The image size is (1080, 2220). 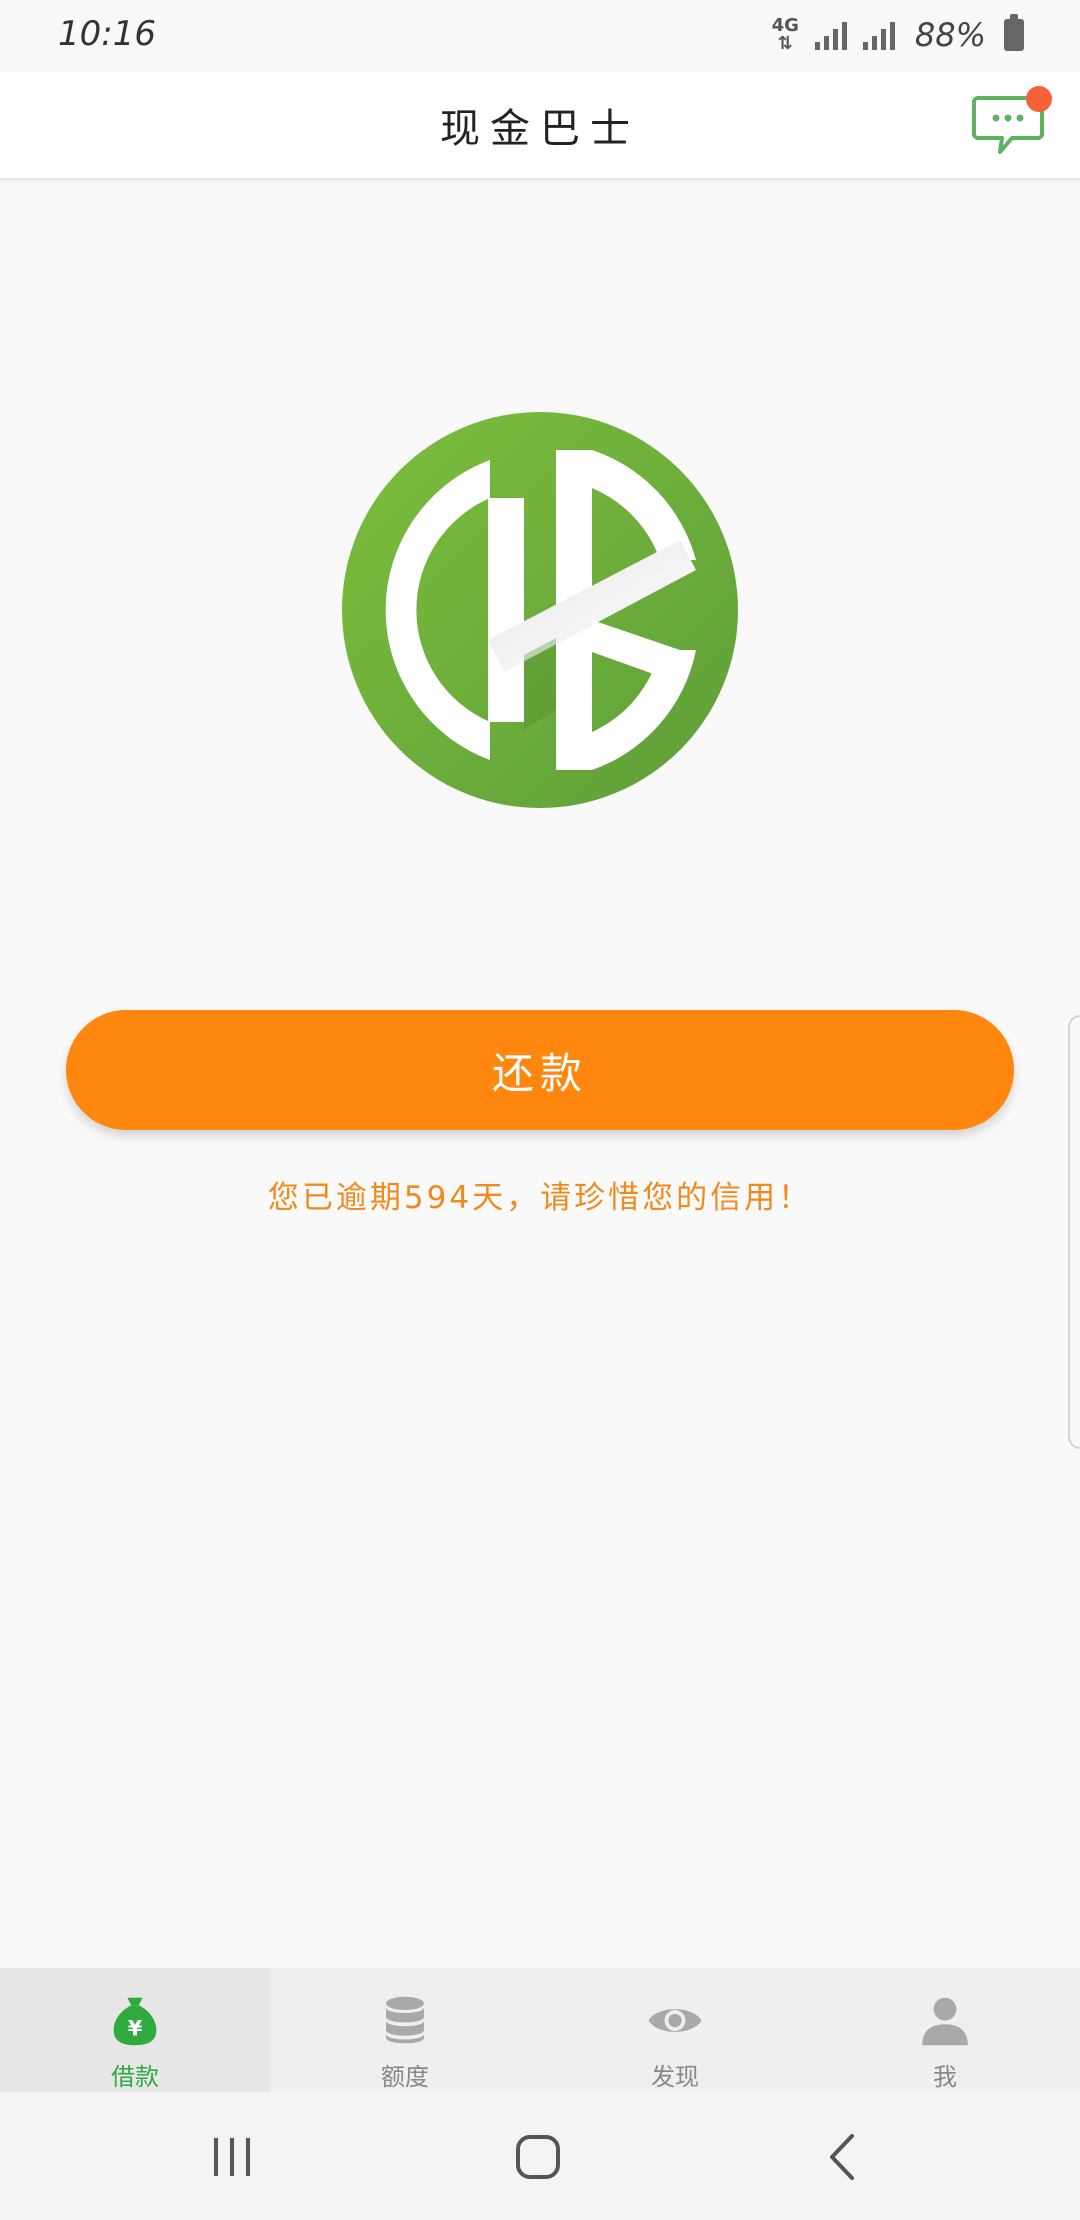 What do you see at coordinates (540, 1070) in the screenshot?
I see `repay-button: 还款` at bounding box center [540, 1070].